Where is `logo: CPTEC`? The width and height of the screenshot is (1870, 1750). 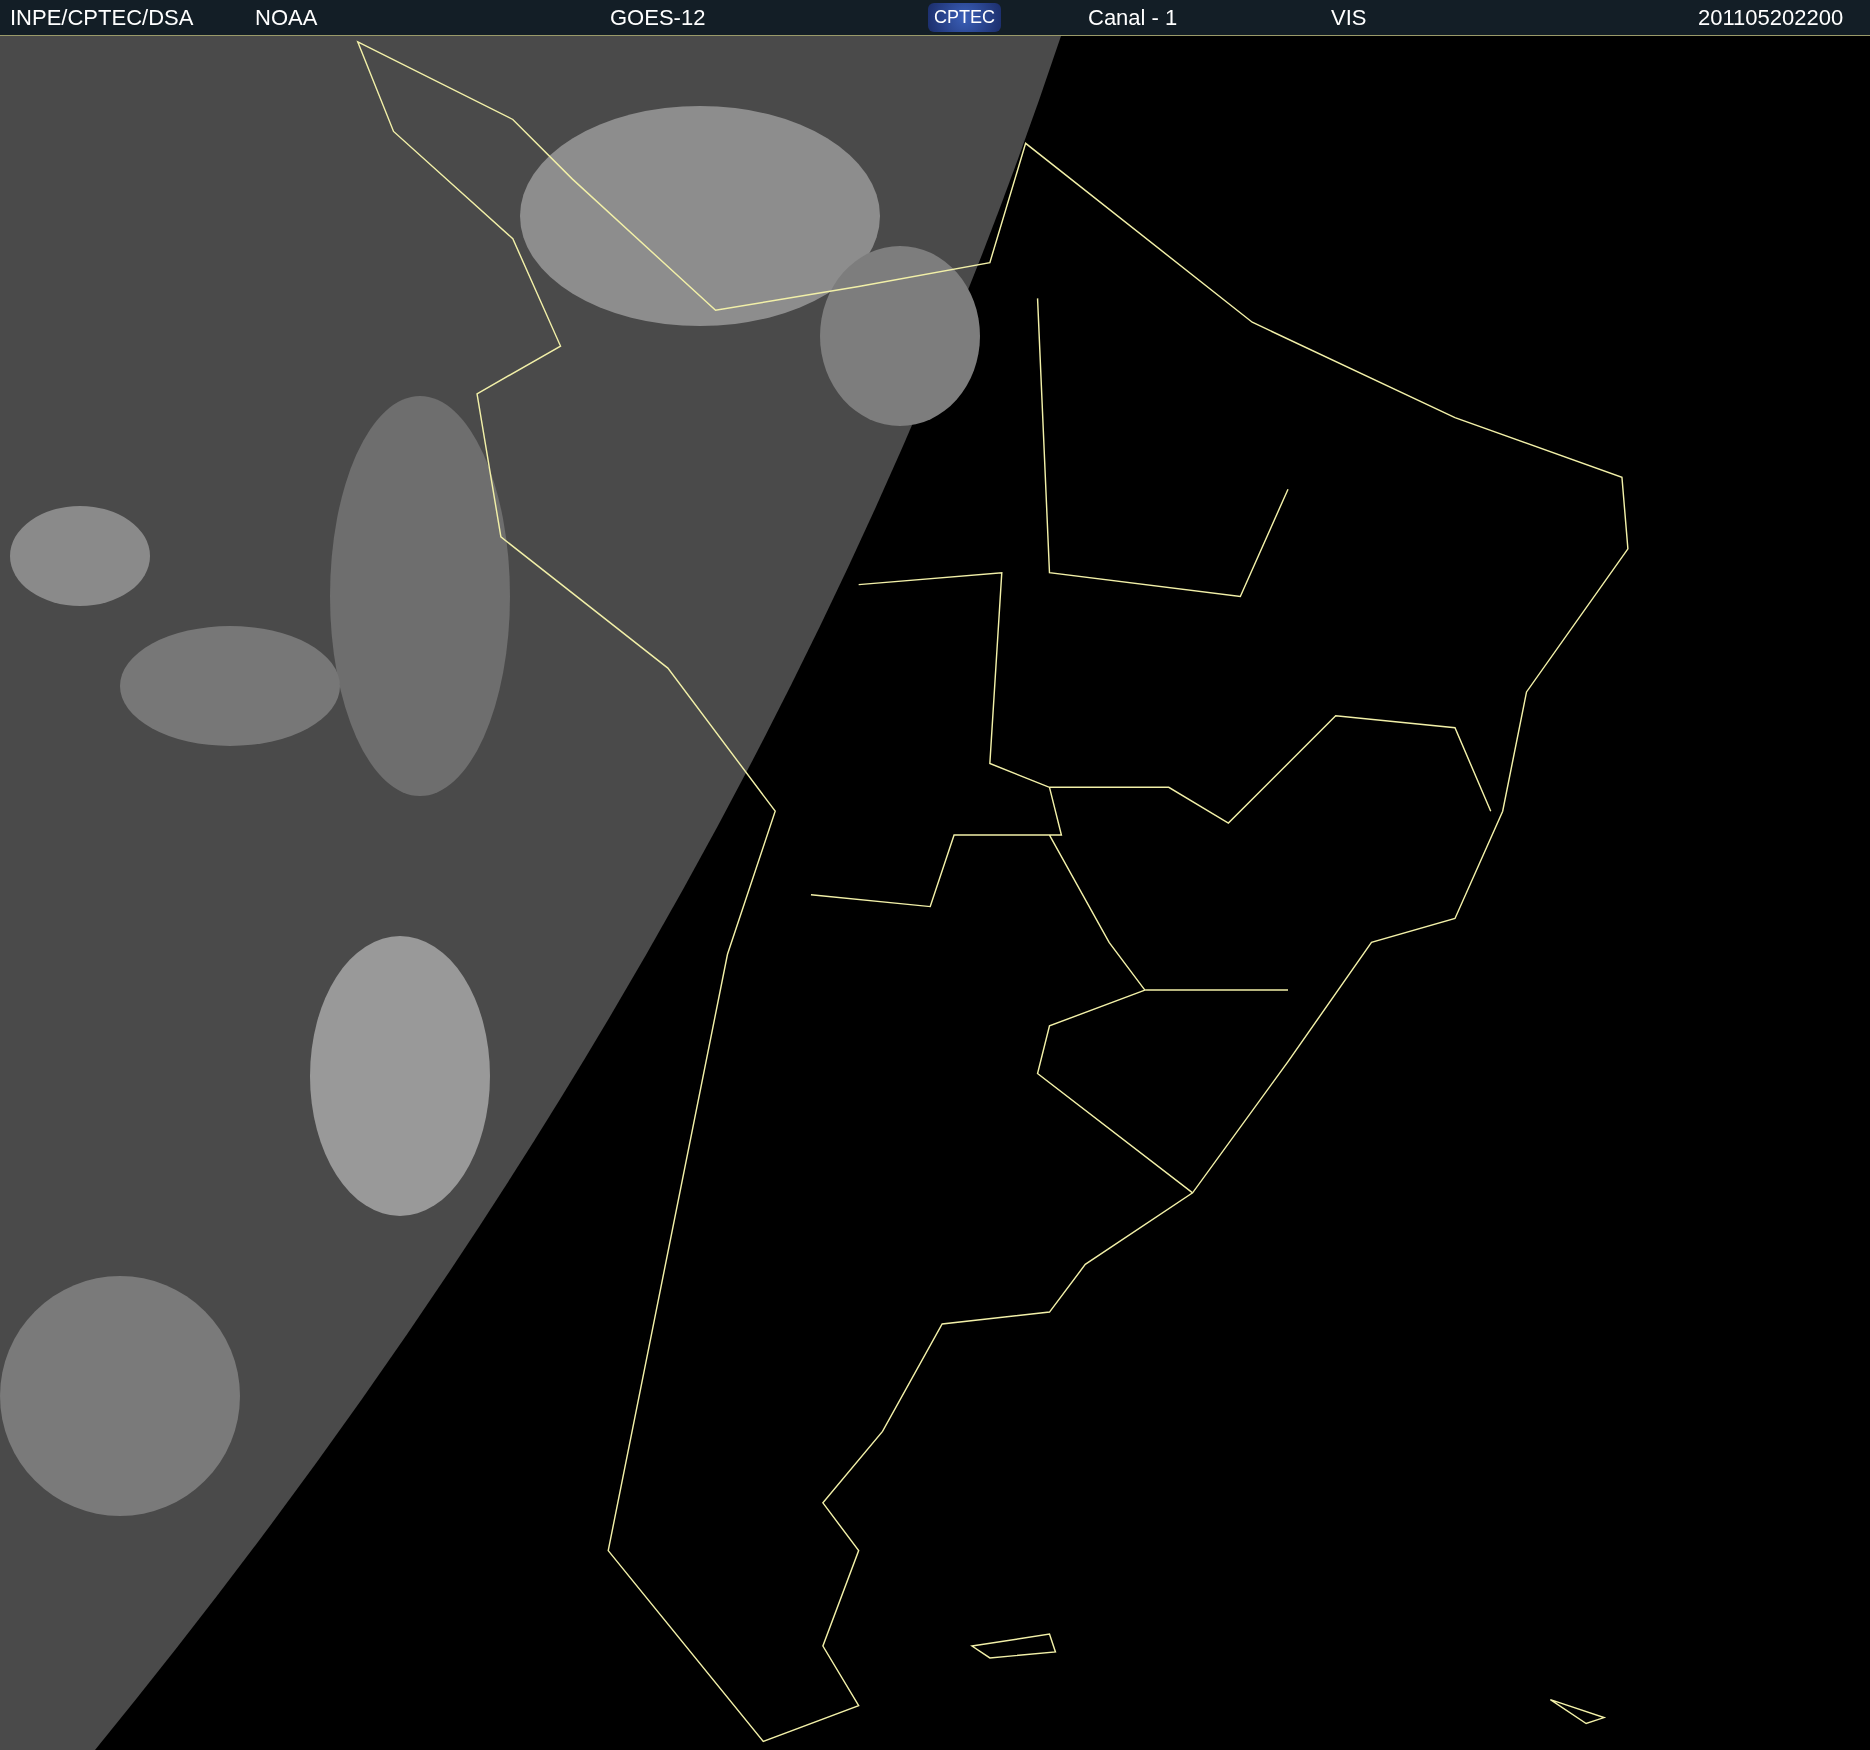
logo: CPTEC is located at coordinates (964, 17).